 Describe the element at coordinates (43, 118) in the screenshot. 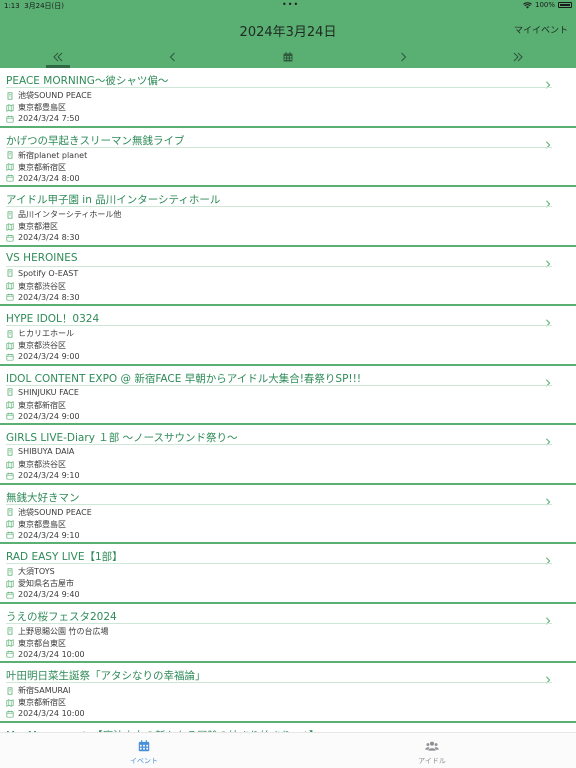

I see `event-datetime-line: 2024/3/24 7:50` at that location.